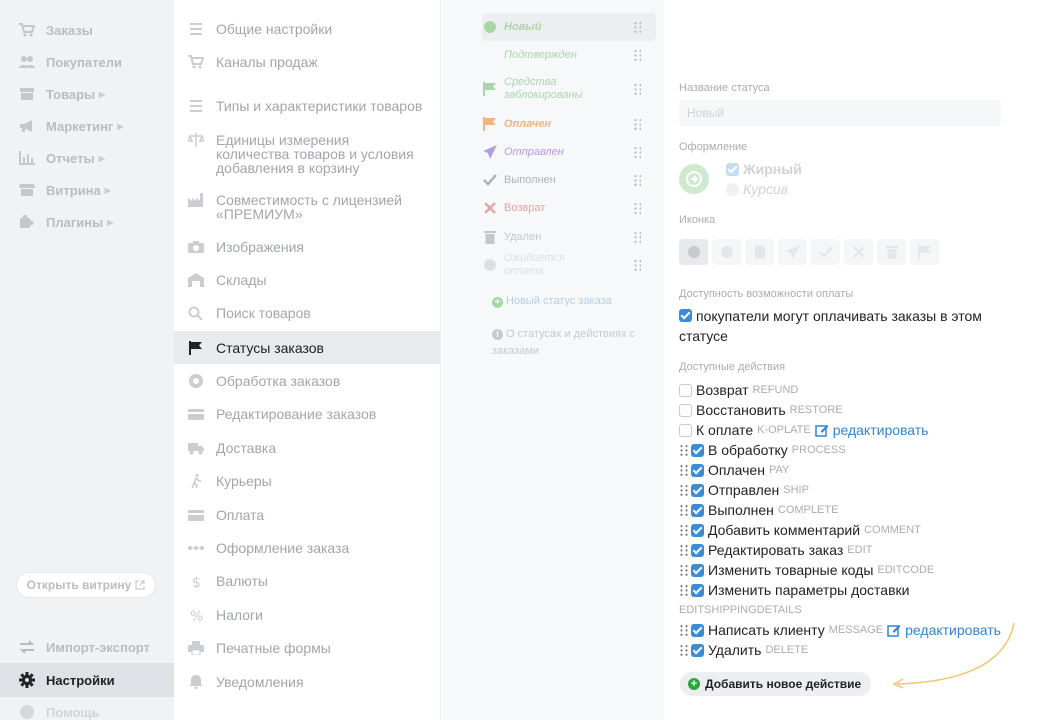  What do you see at coordinates (732, 189) in the screenshot?
I see `italic-radio` at bounding box center [732, 189].